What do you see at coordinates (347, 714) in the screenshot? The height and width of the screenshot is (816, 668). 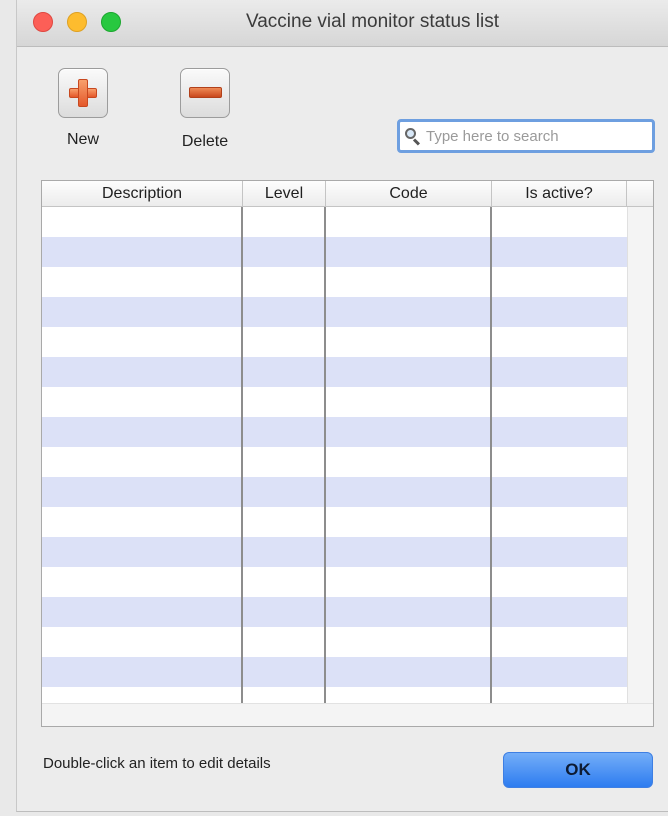 I see `horizontal-scrollbar` at bounding box center [347, 714].